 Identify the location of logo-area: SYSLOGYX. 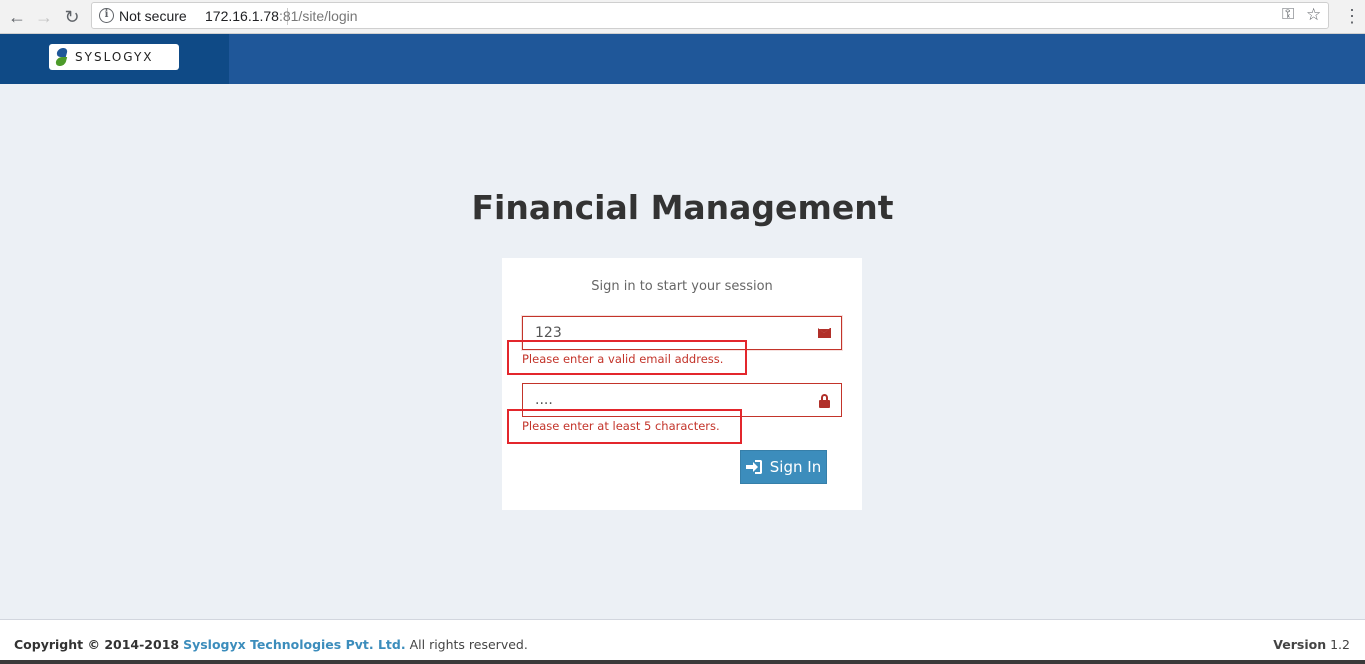
(114, 59).